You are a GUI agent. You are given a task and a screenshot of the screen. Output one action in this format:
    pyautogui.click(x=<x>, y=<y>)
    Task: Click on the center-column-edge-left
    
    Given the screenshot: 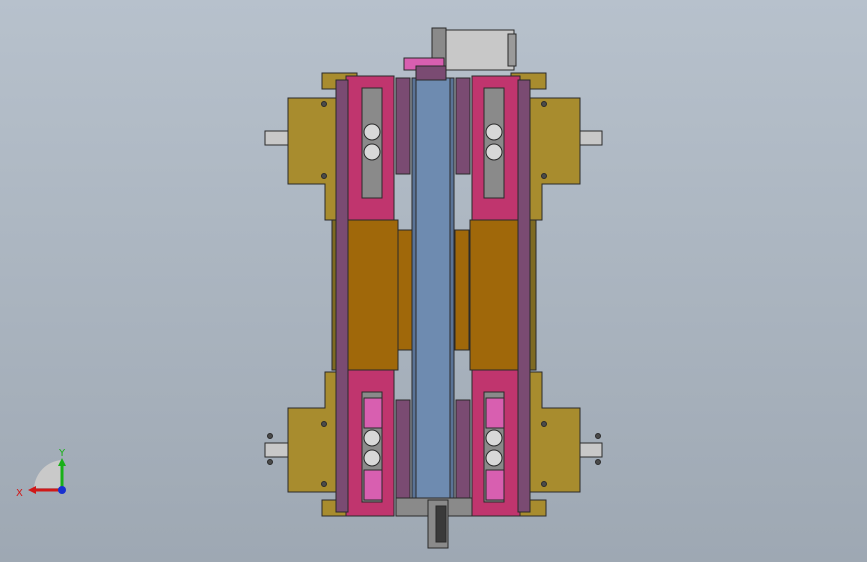 What is the action you would take?
    pyautogui.click(x=414, y=288)
    